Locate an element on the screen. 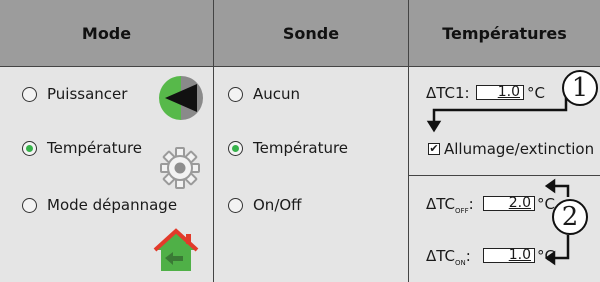  house-back-icon is located at coordinates (176, 251).